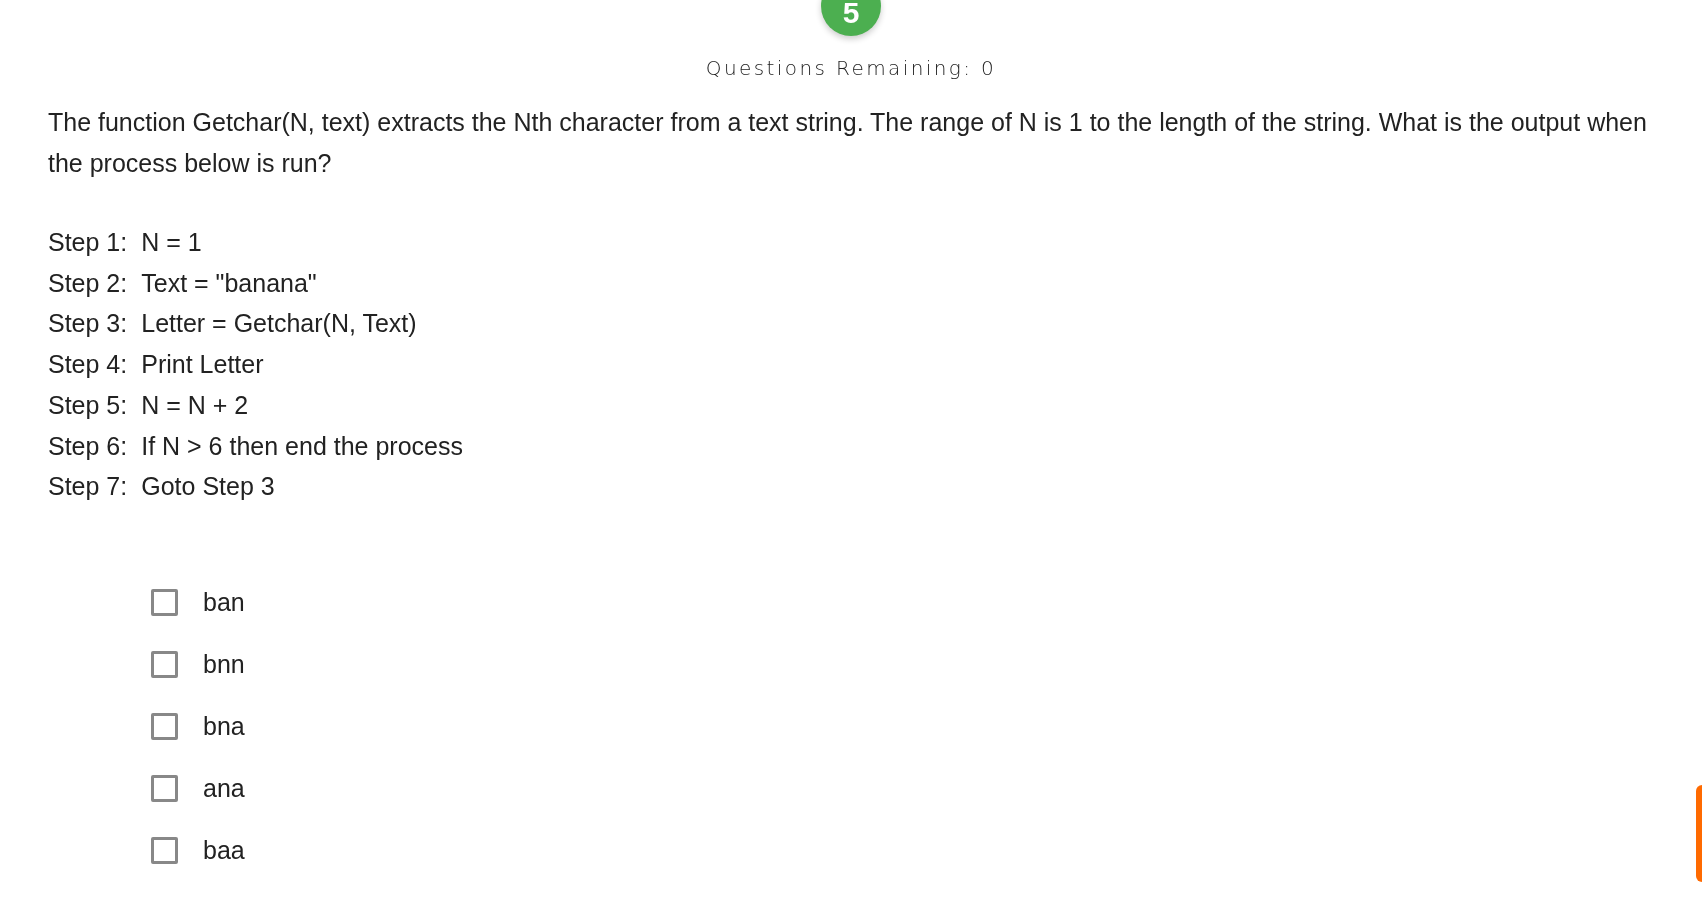  I want to click on step-label: Step 7:, so click(88, 487).